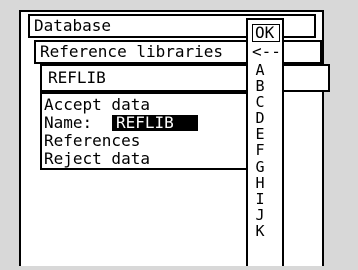  Describe the element at coordinates (260, 215) in the screenshot. I see `letter-j: J` at that location.